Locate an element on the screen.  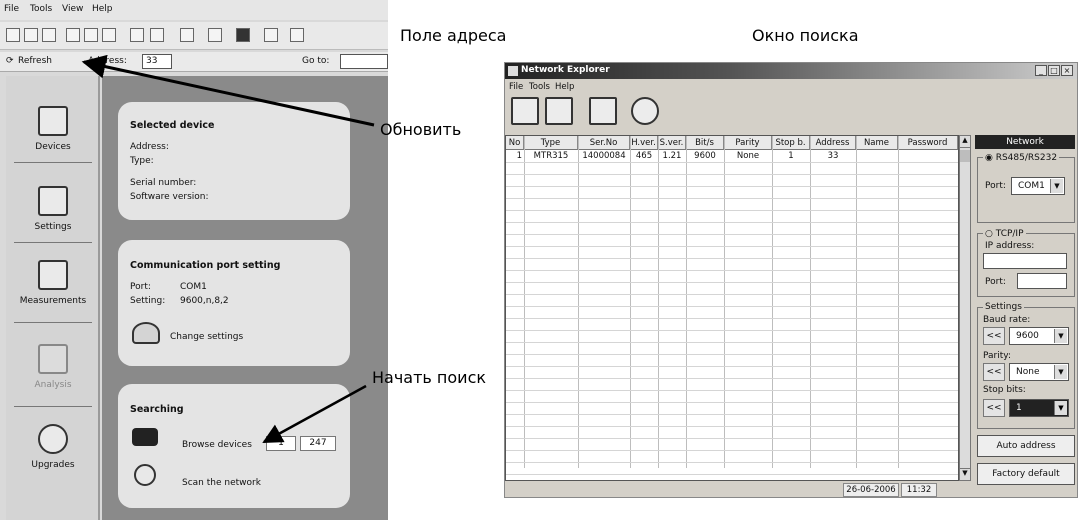
ip-address-input is located at coordinates (1025, 261).